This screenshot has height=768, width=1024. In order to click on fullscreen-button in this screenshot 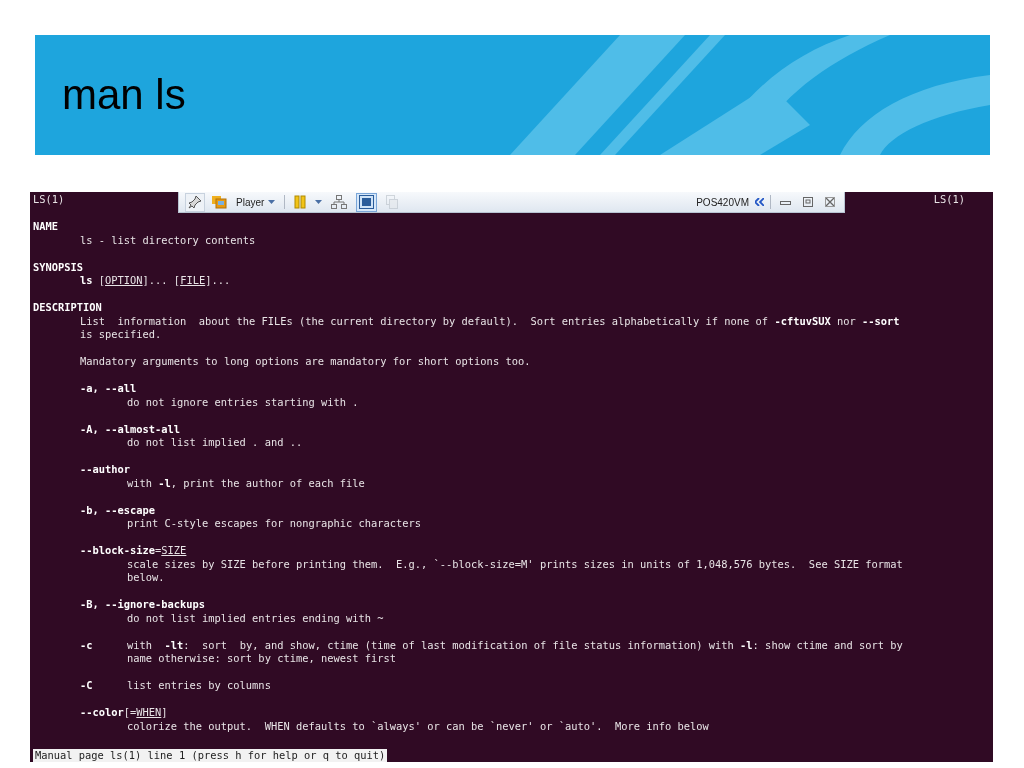, I will do `click(367, 202)`.